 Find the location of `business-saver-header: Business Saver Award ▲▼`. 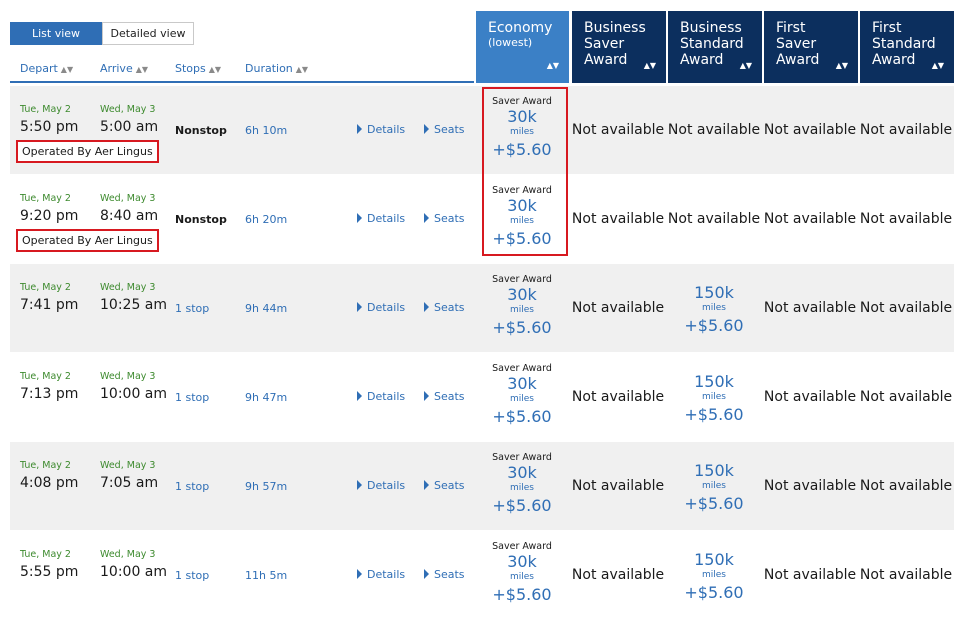

business-saver-header: Business Saver Award ▲▼ is located at coordinates (619, 47).